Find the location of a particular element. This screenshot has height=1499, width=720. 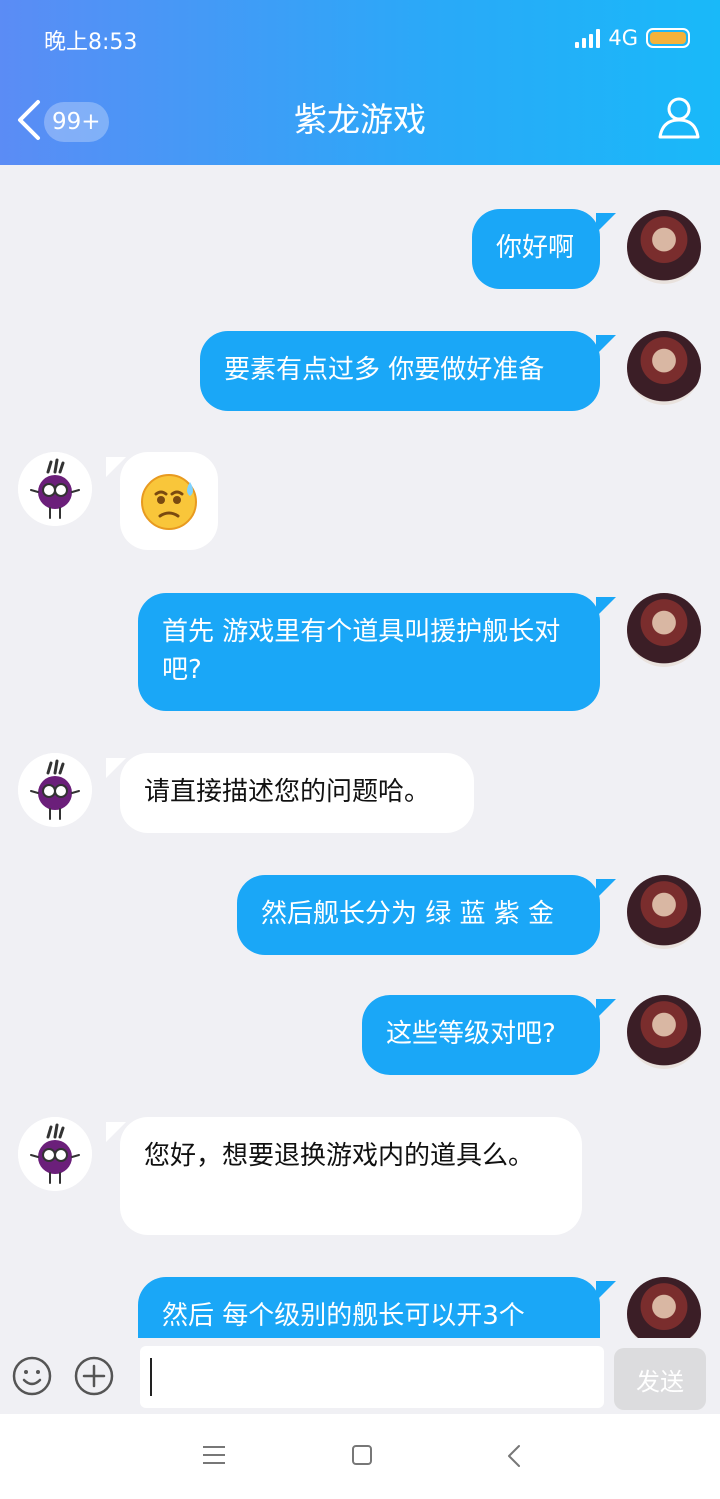

input-bar: 发送 is located at coordinates (360, 1376).